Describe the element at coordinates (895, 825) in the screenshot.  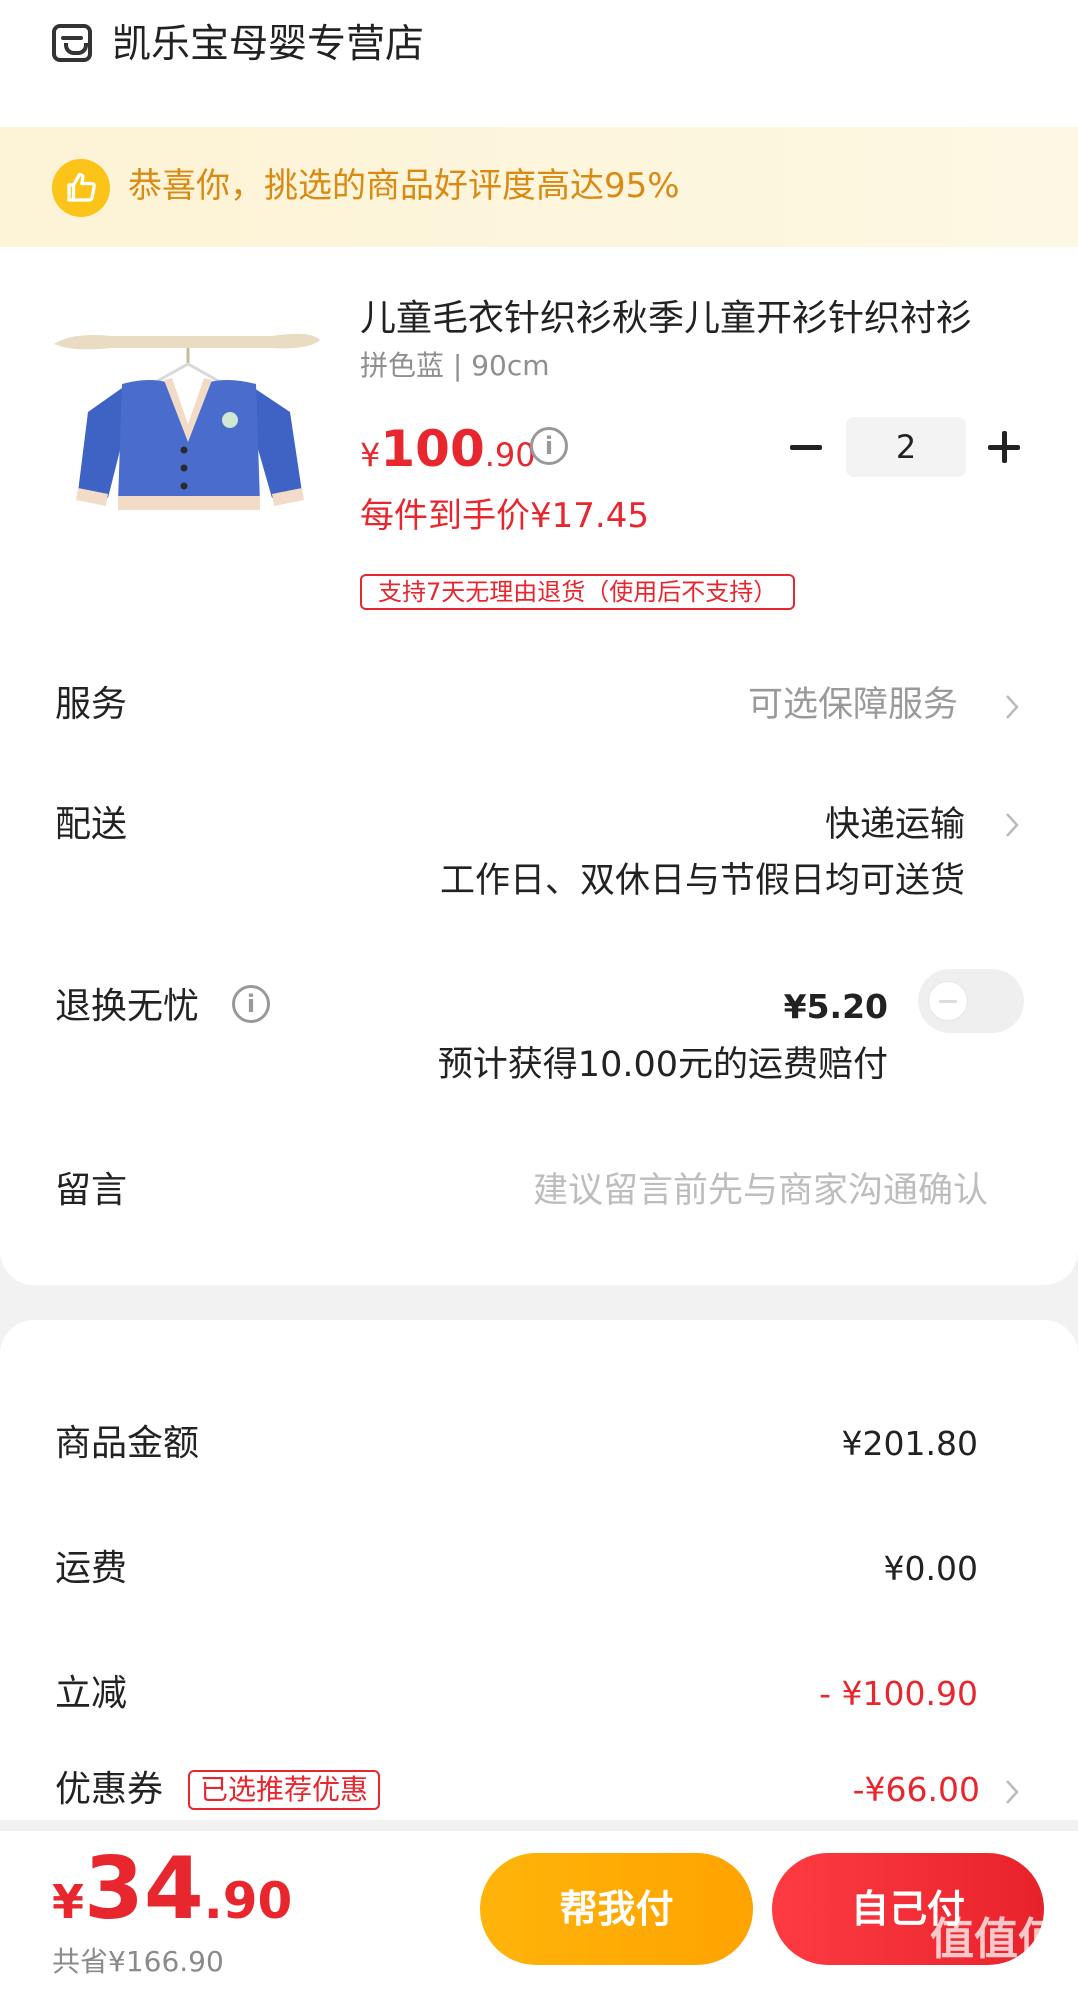
I see `delivery-value: 快递运输` at that location.